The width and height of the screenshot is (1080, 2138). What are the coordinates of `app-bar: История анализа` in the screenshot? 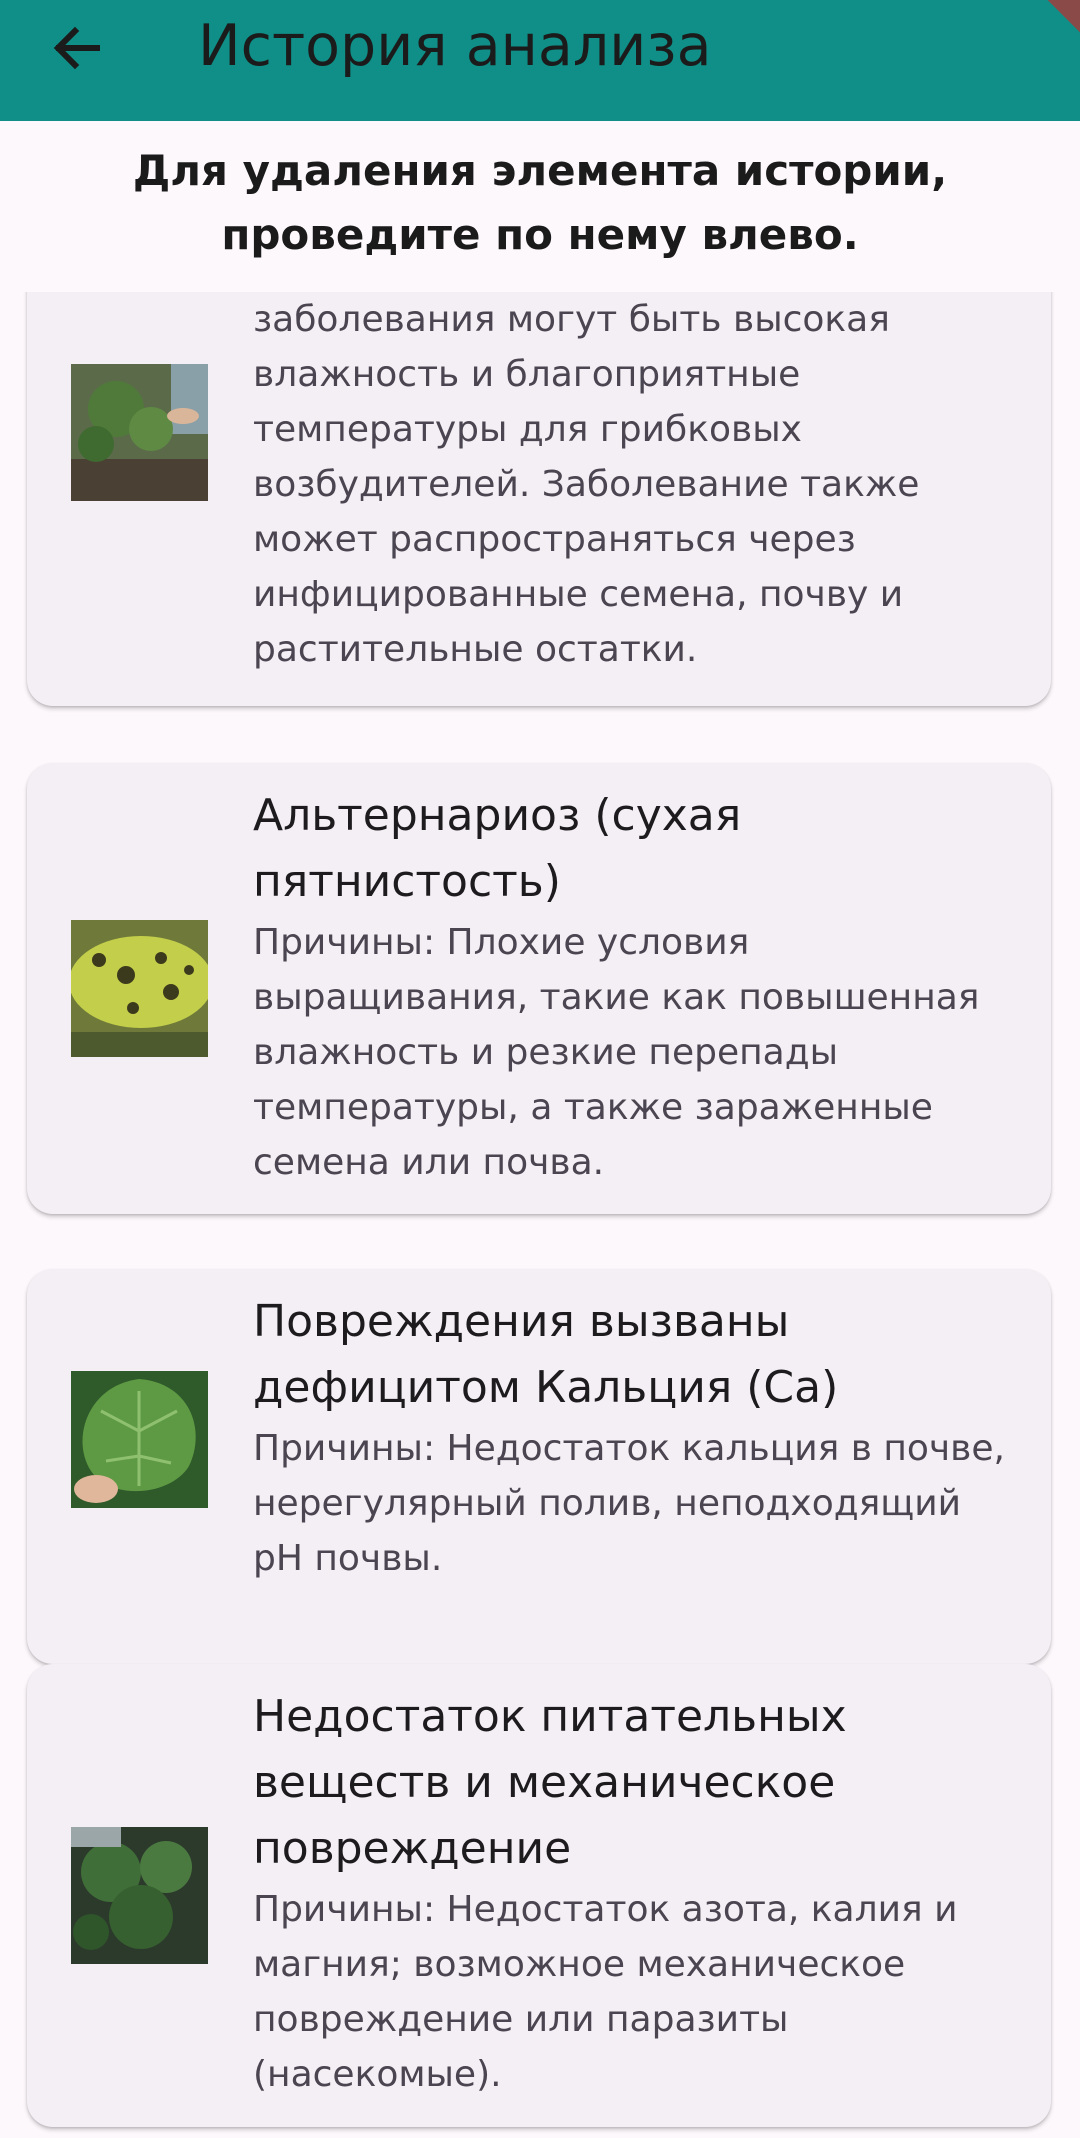 It's located at (540, 60).